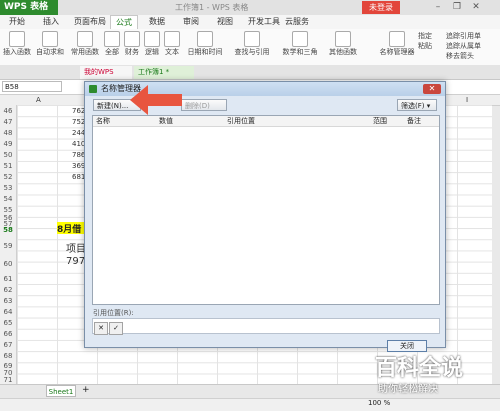 The image size is (500, 411). I want to click on row-number-selected: 58, so click(8, 230).